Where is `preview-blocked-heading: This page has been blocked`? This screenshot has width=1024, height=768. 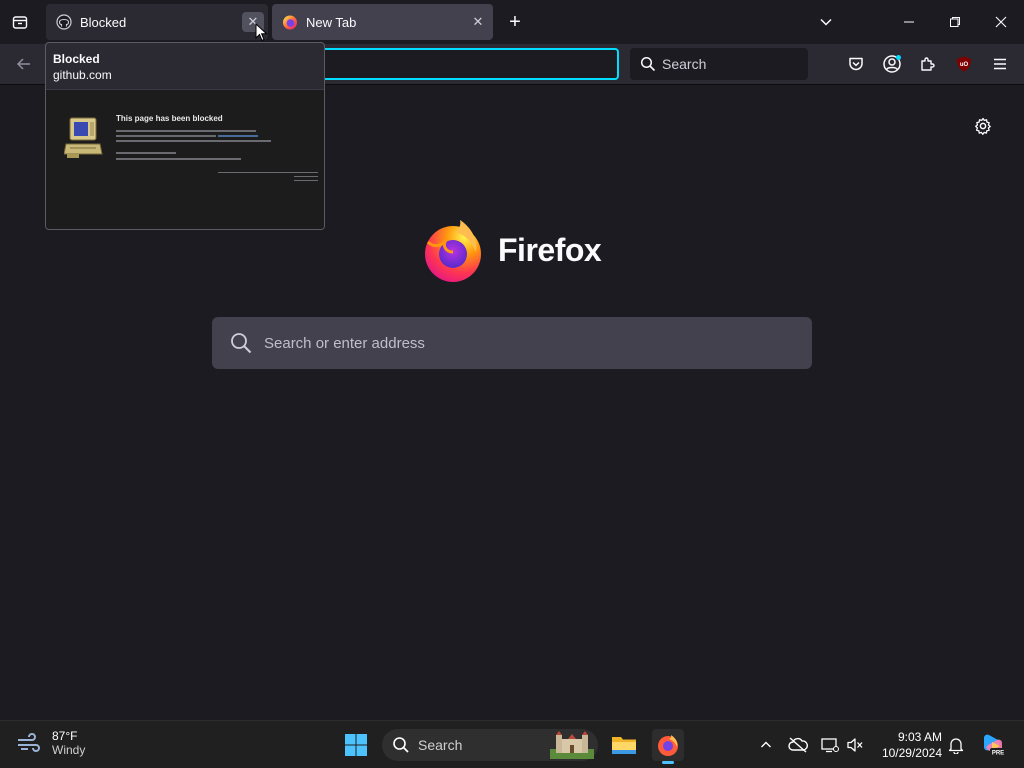 preview-blocked-heading: This page has been blocked is located at coordinates (169, 118).